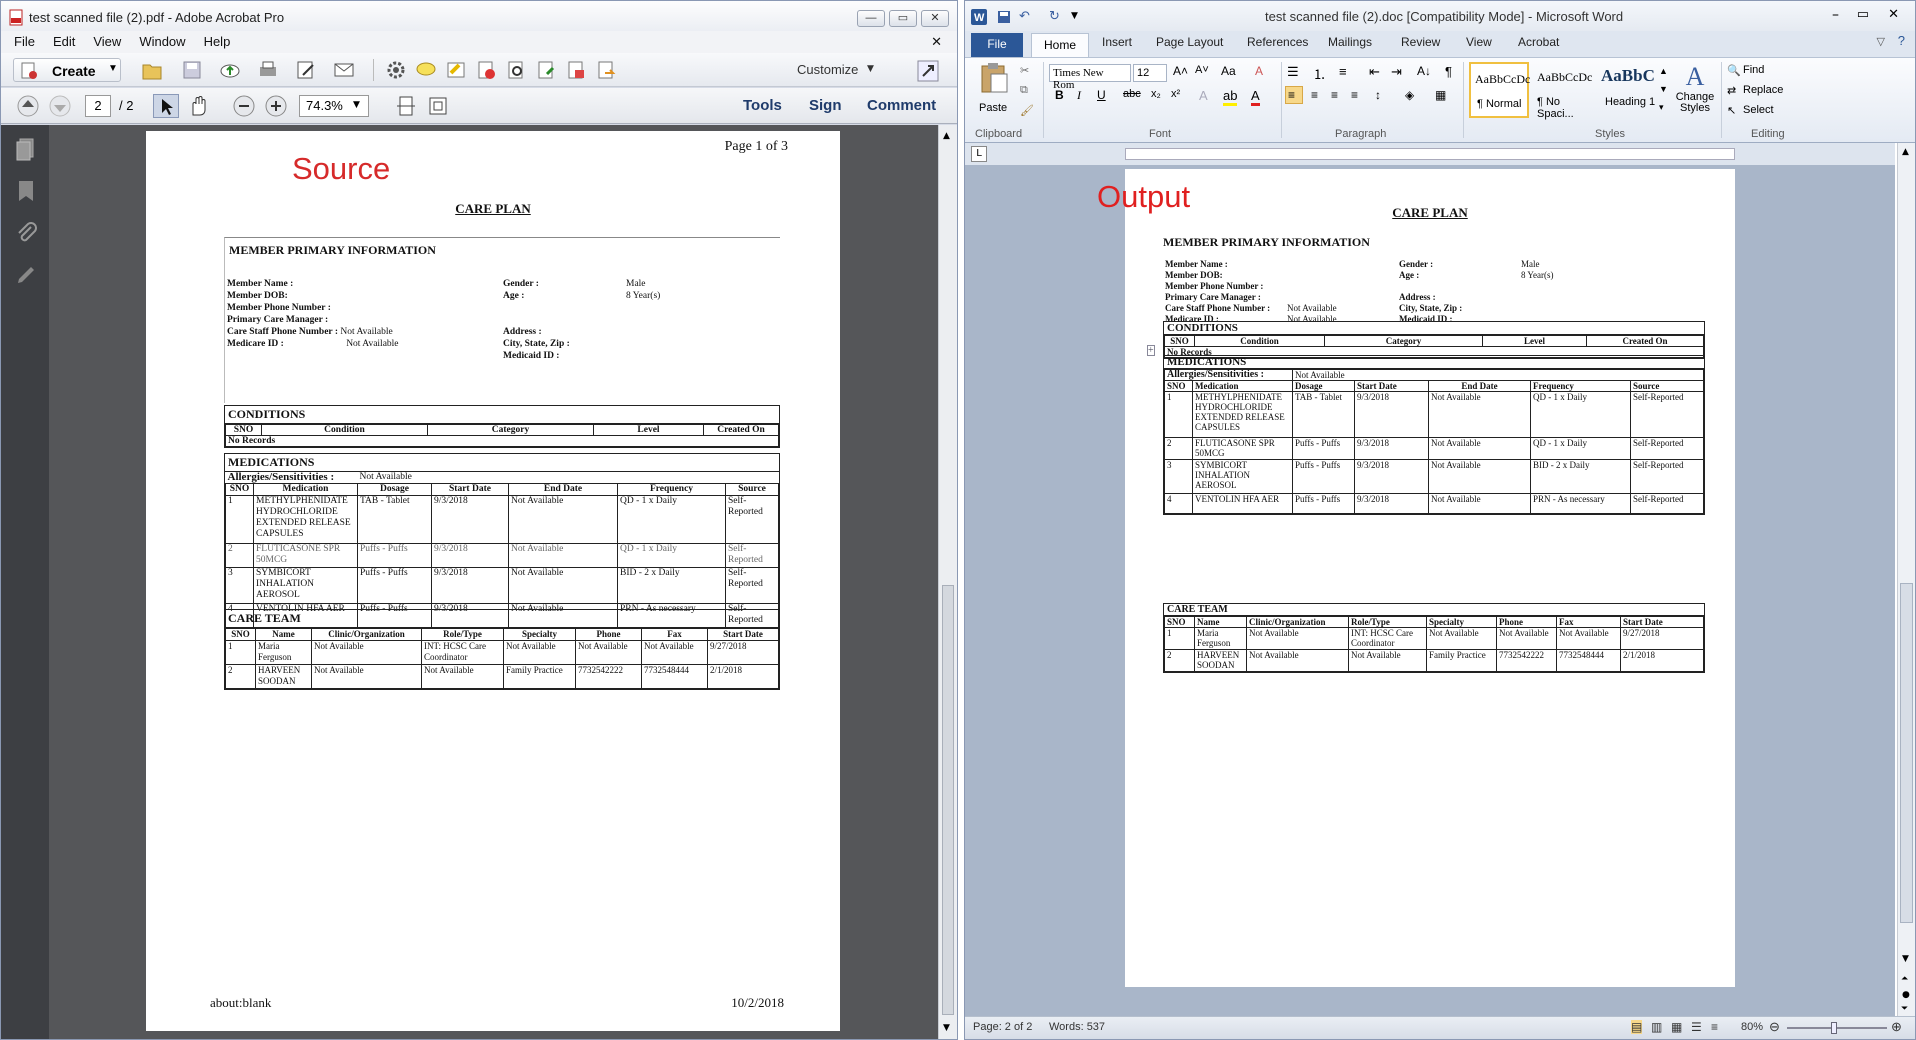  I want to click on close-document-icon: ✕, so click(936, 42).